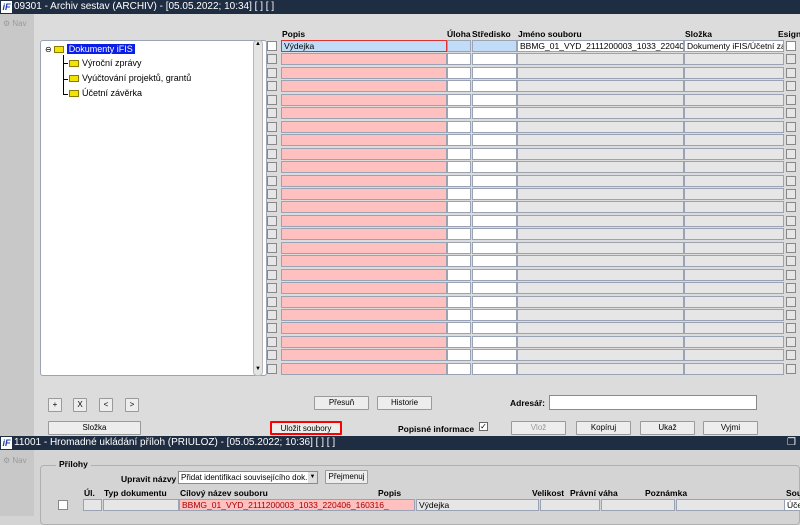  I want to click on adresar-input, so click(653, 402).